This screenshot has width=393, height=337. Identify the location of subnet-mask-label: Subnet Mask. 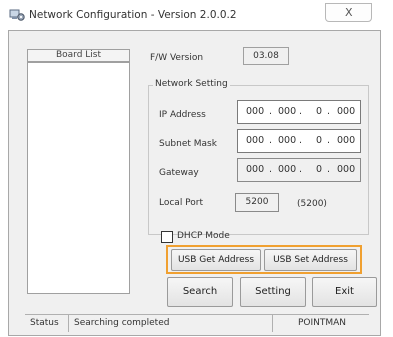
(188, 144).